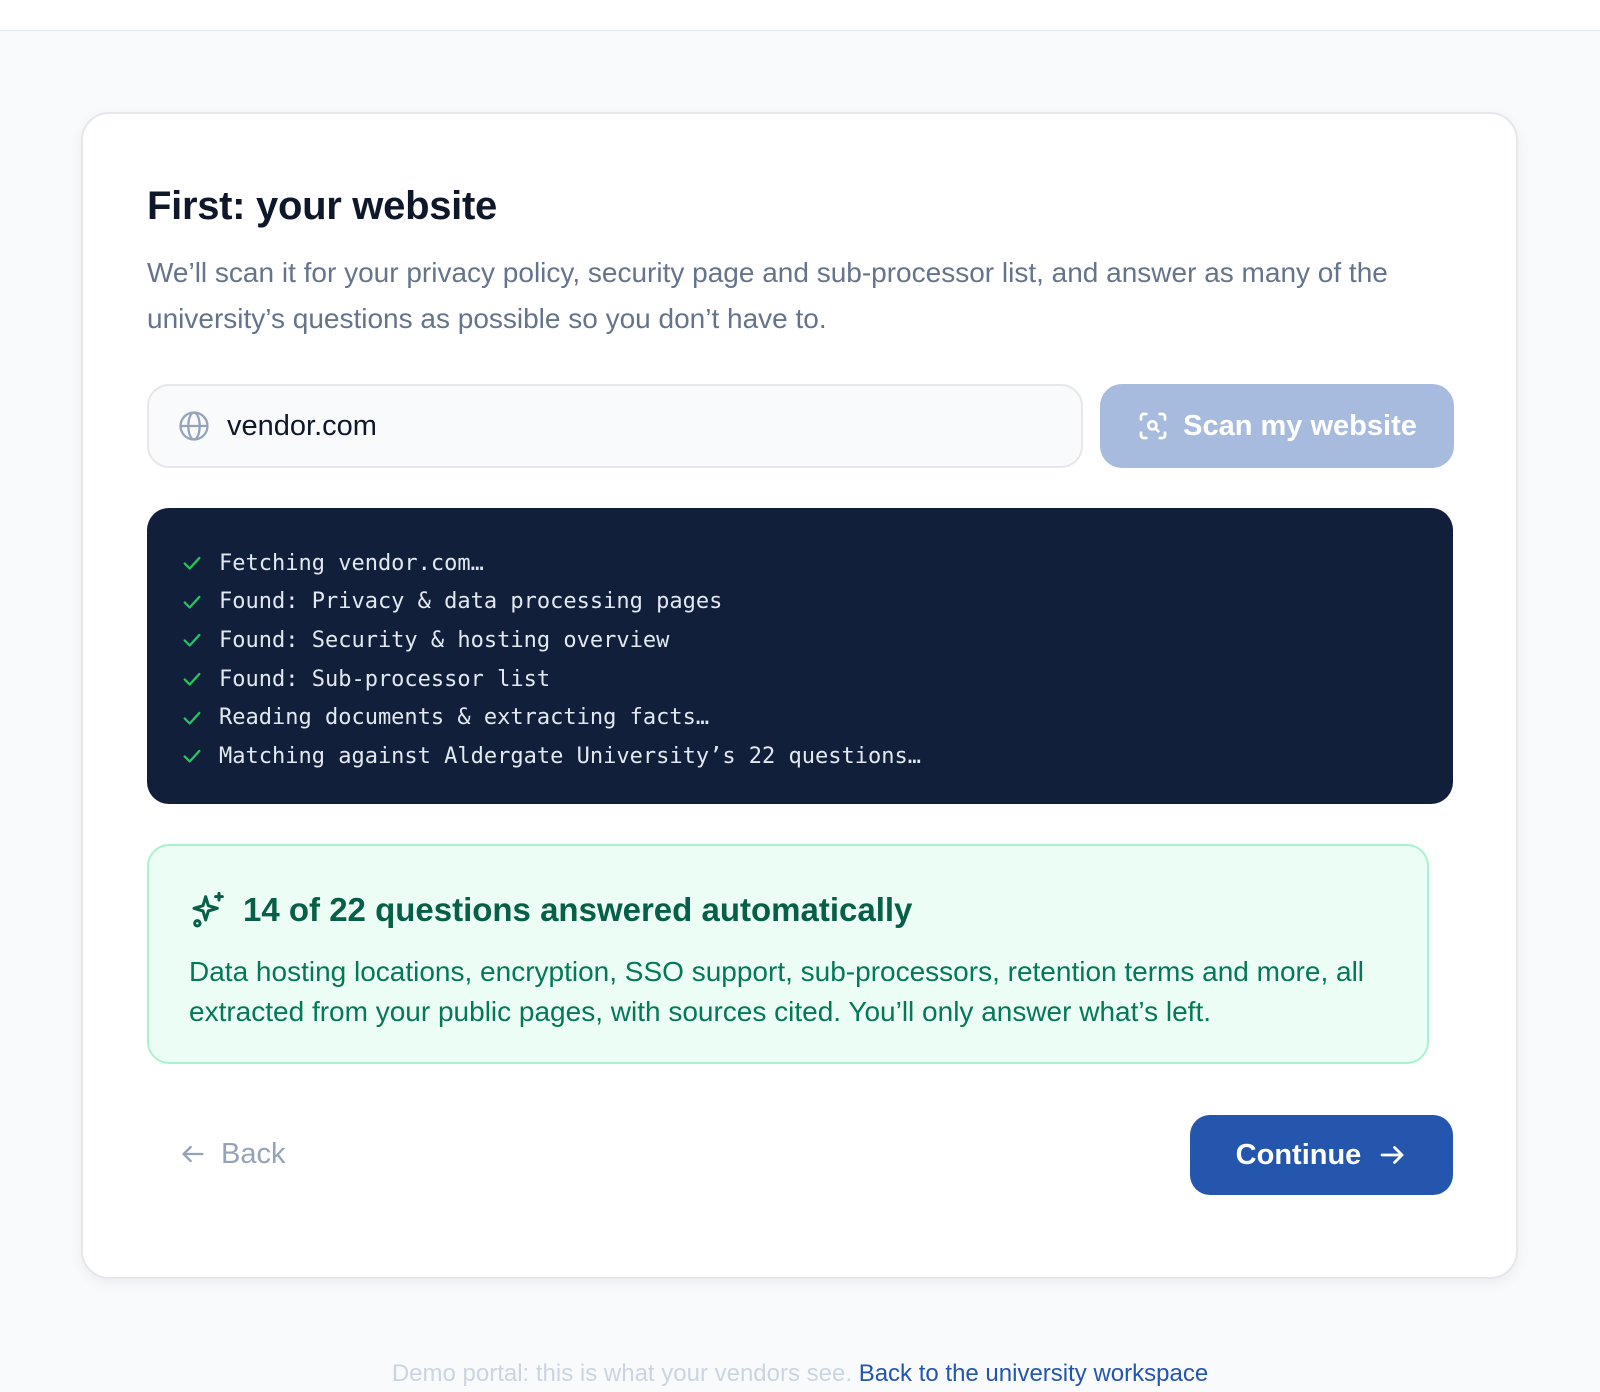  I want to click on globe-icon, so click(194, 426).